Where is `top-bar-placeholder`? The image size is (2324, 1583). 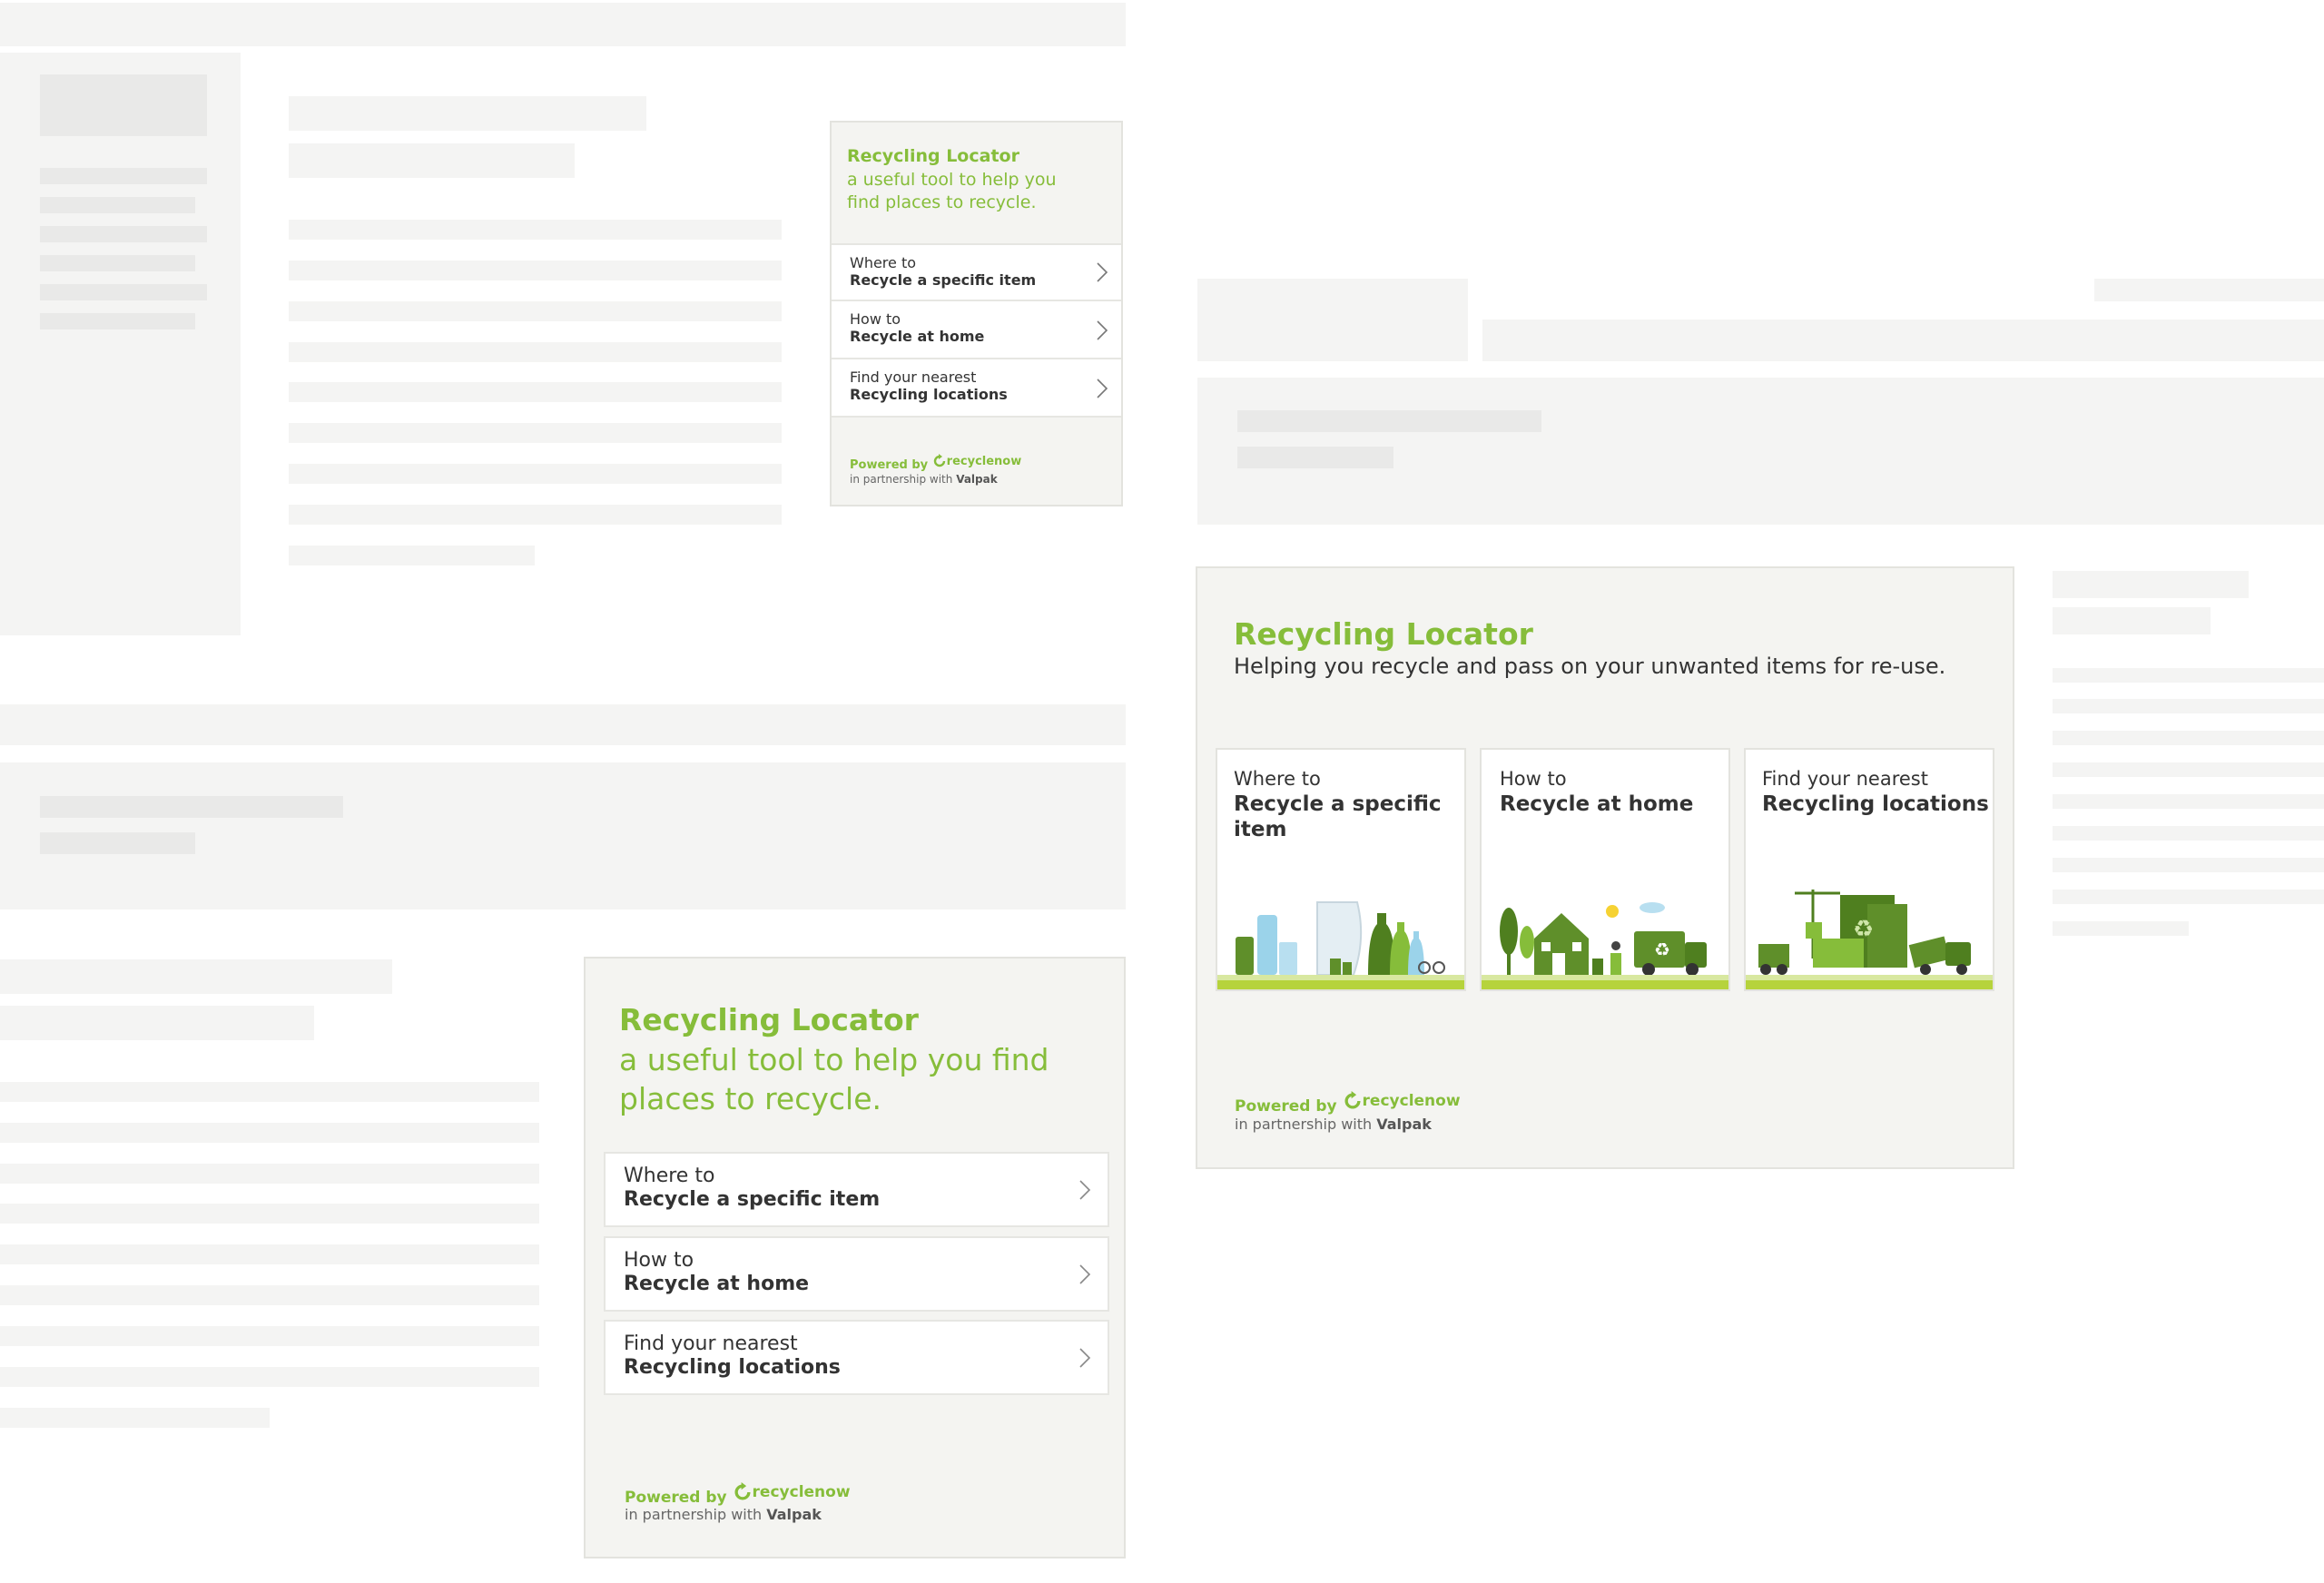 top-bar-placeholder is located at coordinates (563, 24).